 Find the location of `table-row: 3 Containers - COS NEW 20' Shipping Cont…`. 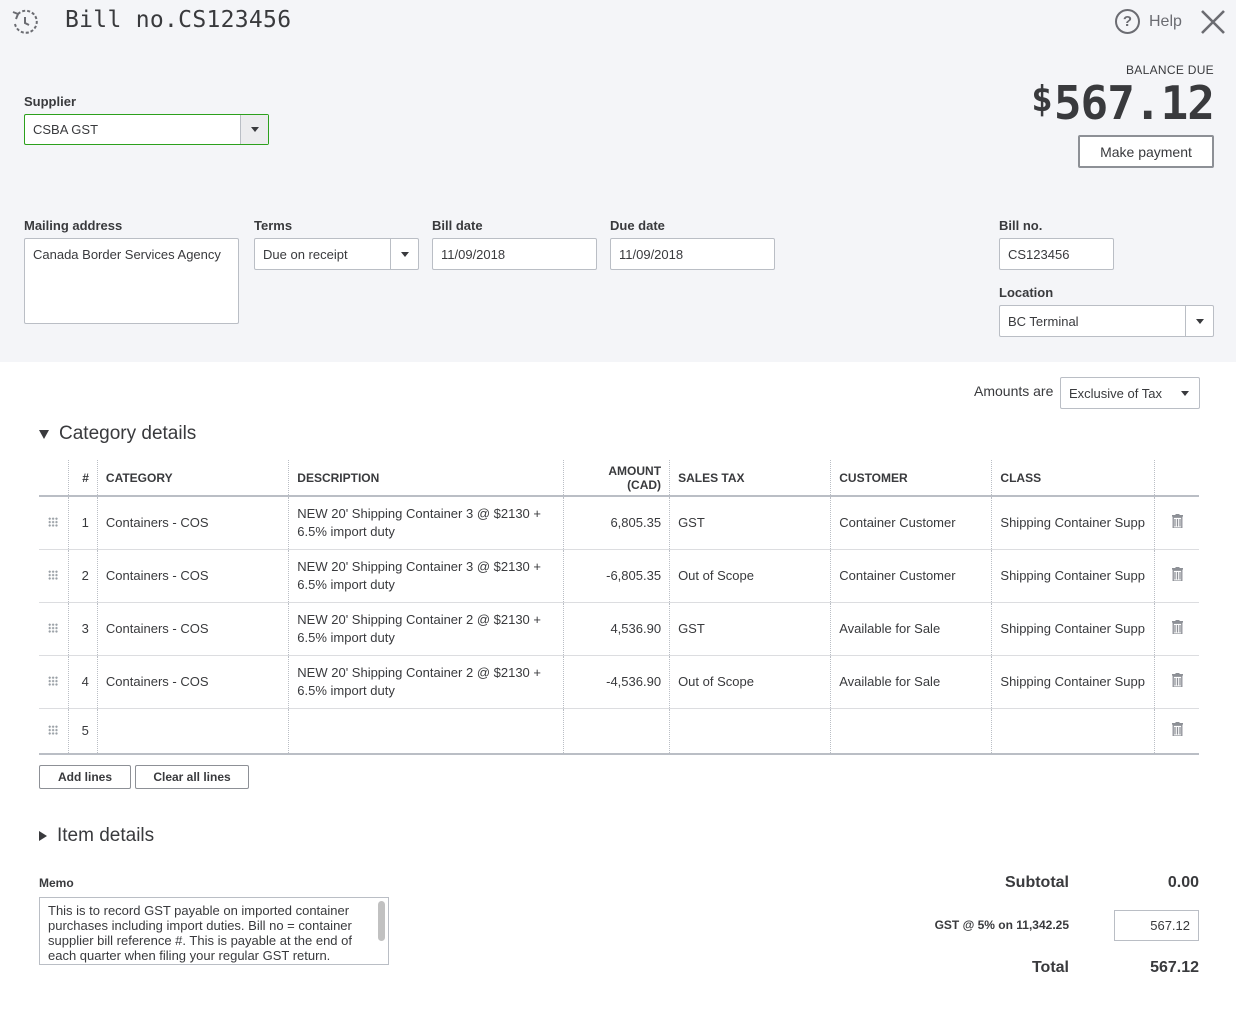

table-row: 3 Containers - COS NEW 20' Shipping Cont… is located at coordinates (619, 629).